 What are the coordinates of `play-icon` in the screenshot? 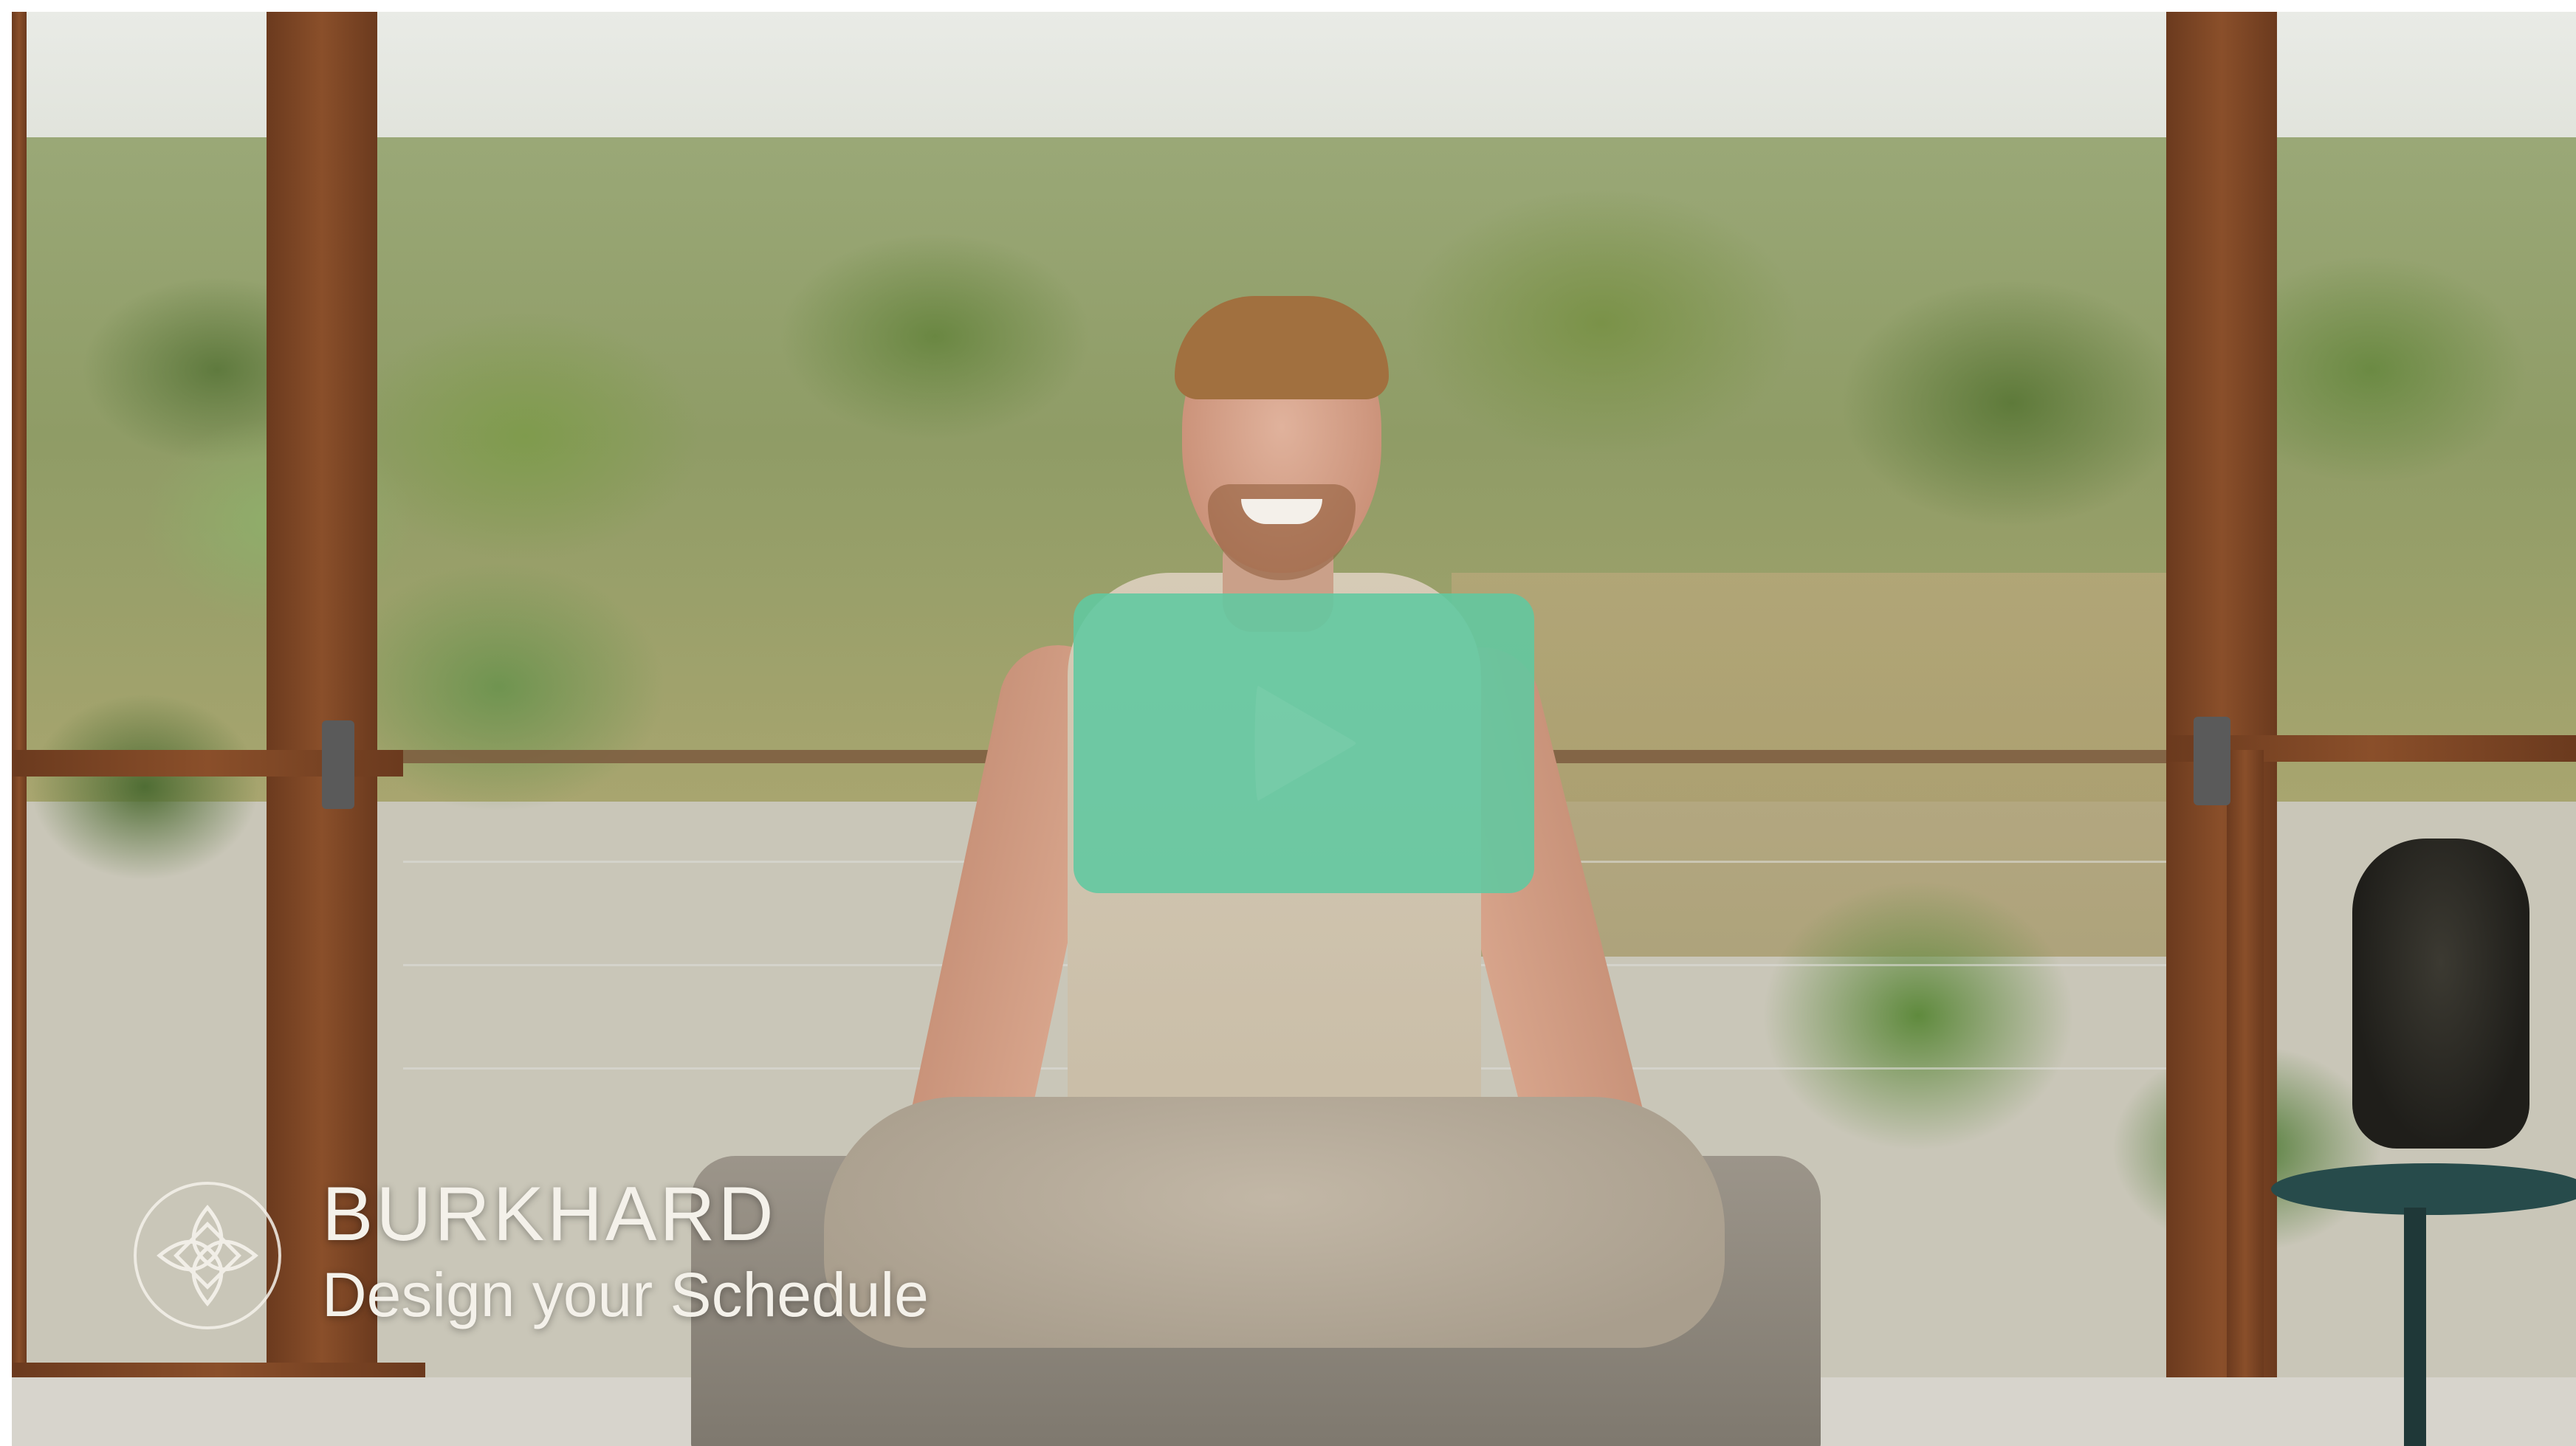 It's located at (1305, 744).